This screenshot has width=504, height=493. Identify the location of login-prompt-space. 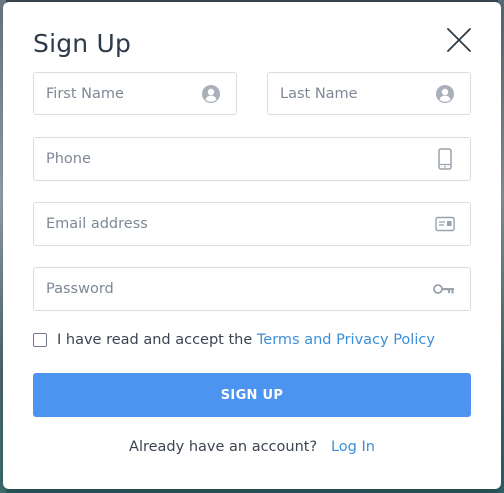
(324, 447).